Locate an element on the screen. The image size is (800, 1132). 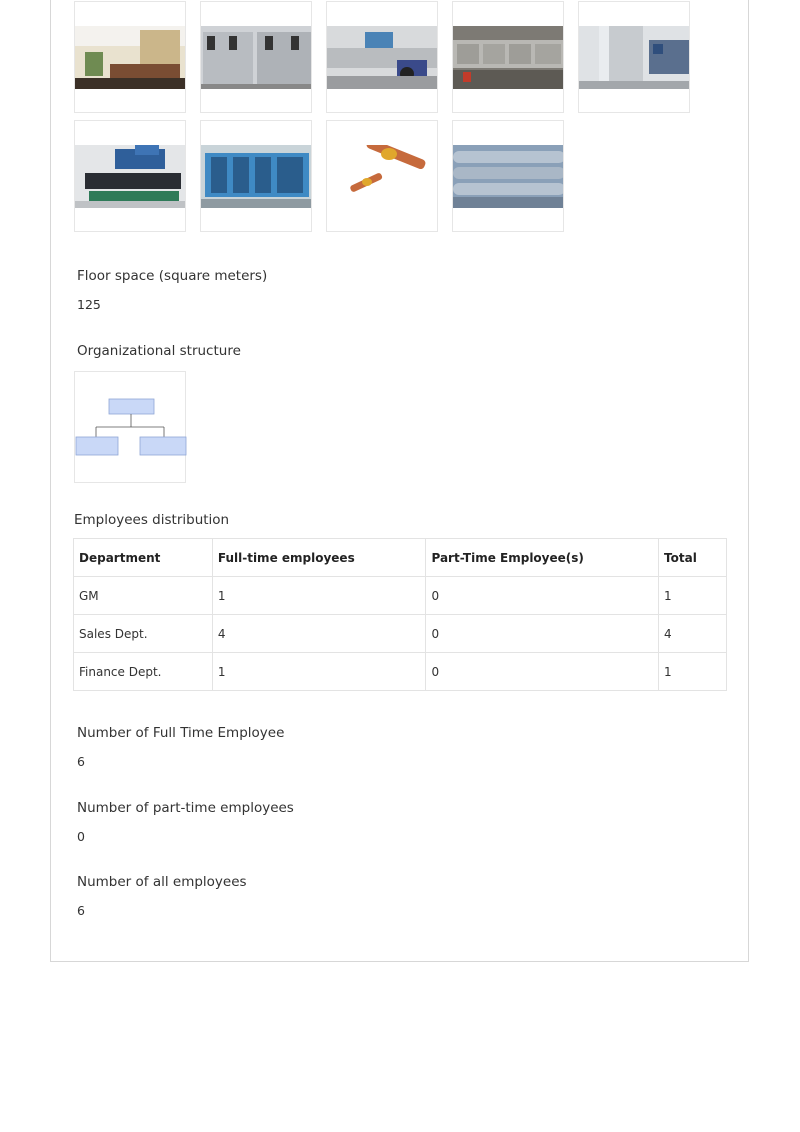
table-cell: Finance Dept. is located at coordinates (143, 671).